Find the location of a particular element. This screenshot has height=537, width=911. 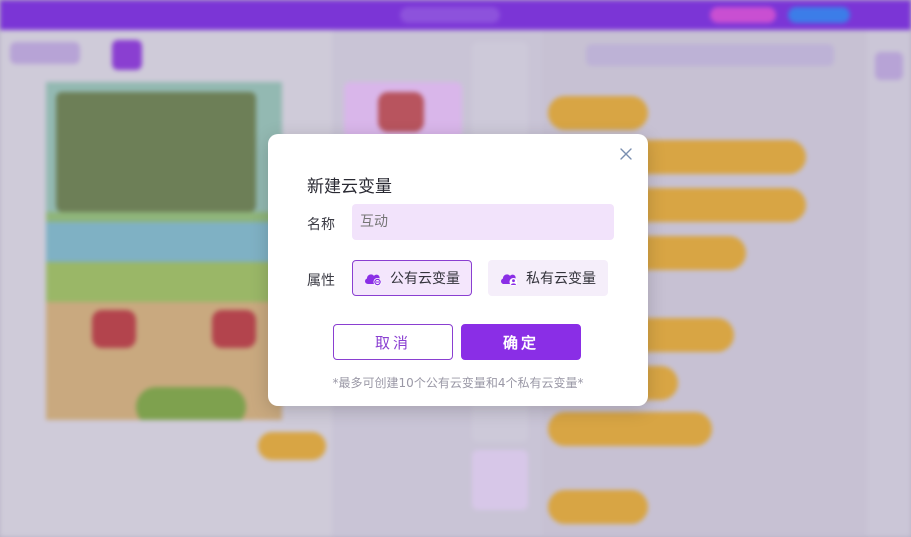

stage-tab is located at coordinates (45, 53).